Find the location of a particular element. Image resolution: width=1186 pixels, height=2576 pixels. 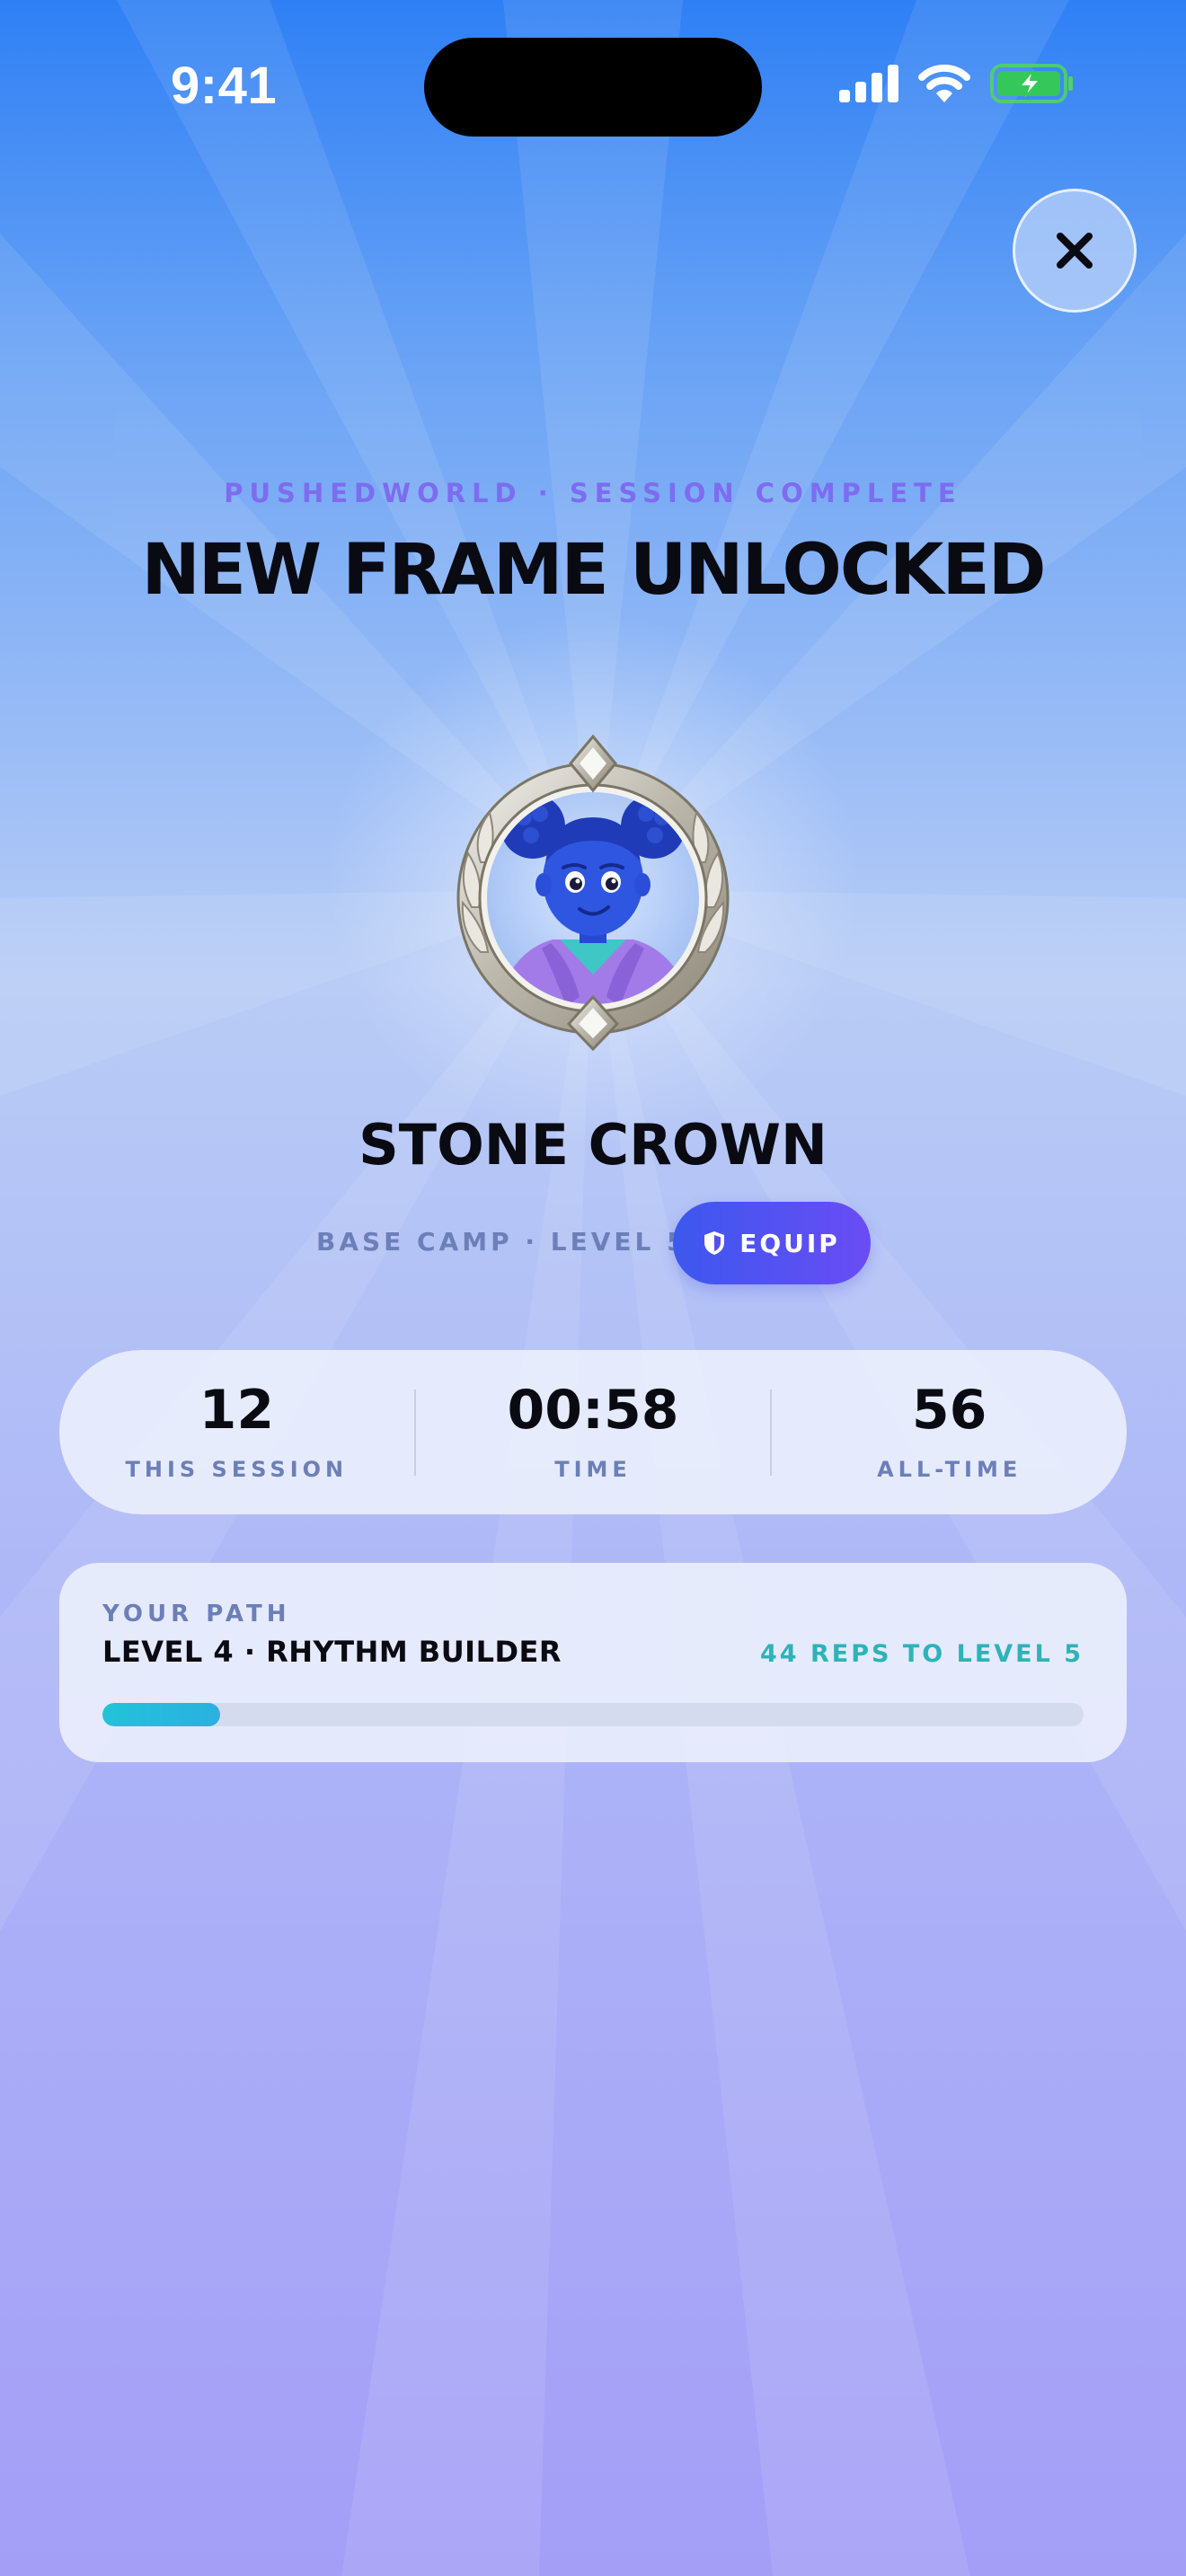

frame-name: STONE CROWN is located at coordinates (593, 1145).